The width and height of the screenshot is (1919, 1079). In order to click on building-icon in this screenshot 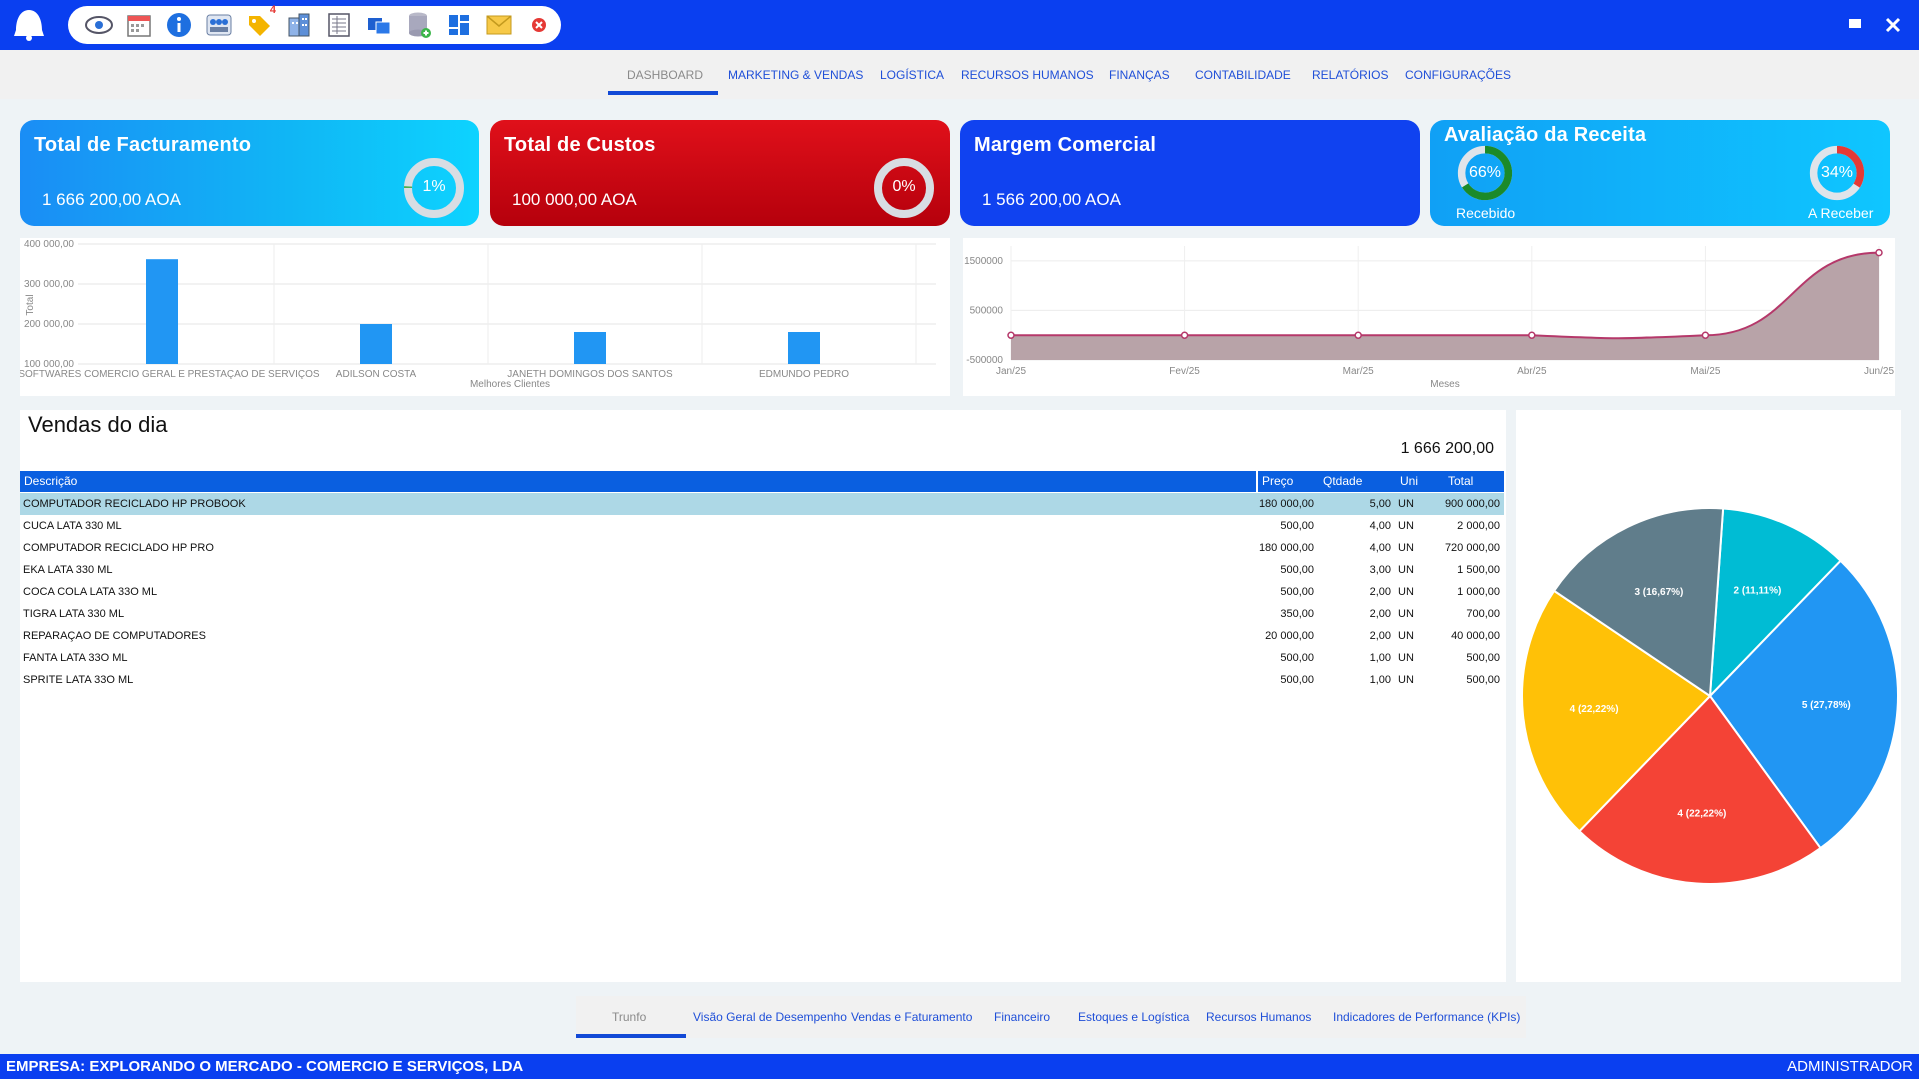, I will do `click(299, 25)`.